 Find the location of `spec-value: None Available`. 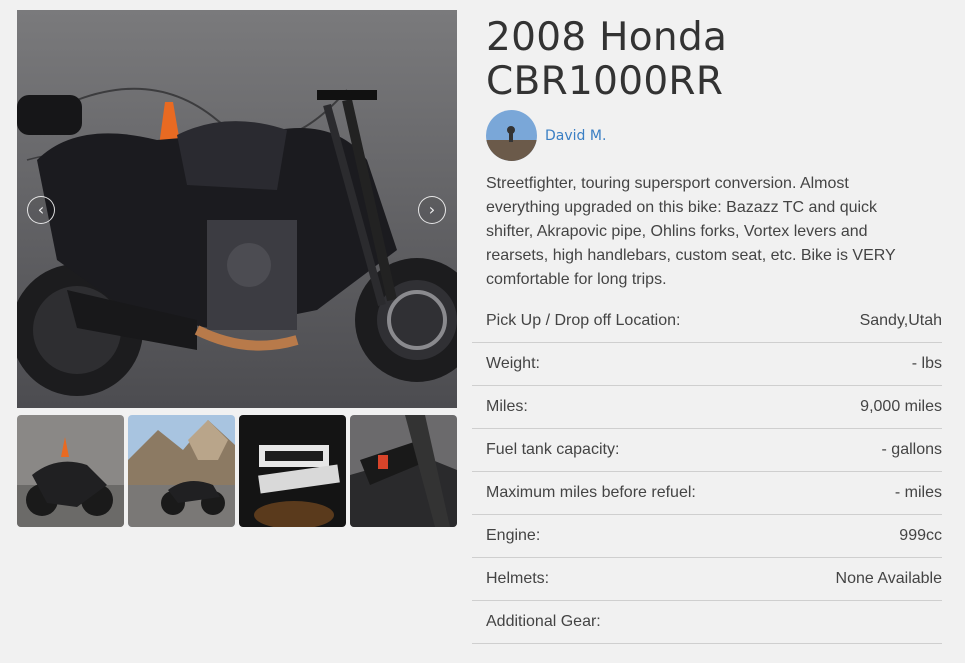

spec-value: None Available is located at coordinates (888, 578).